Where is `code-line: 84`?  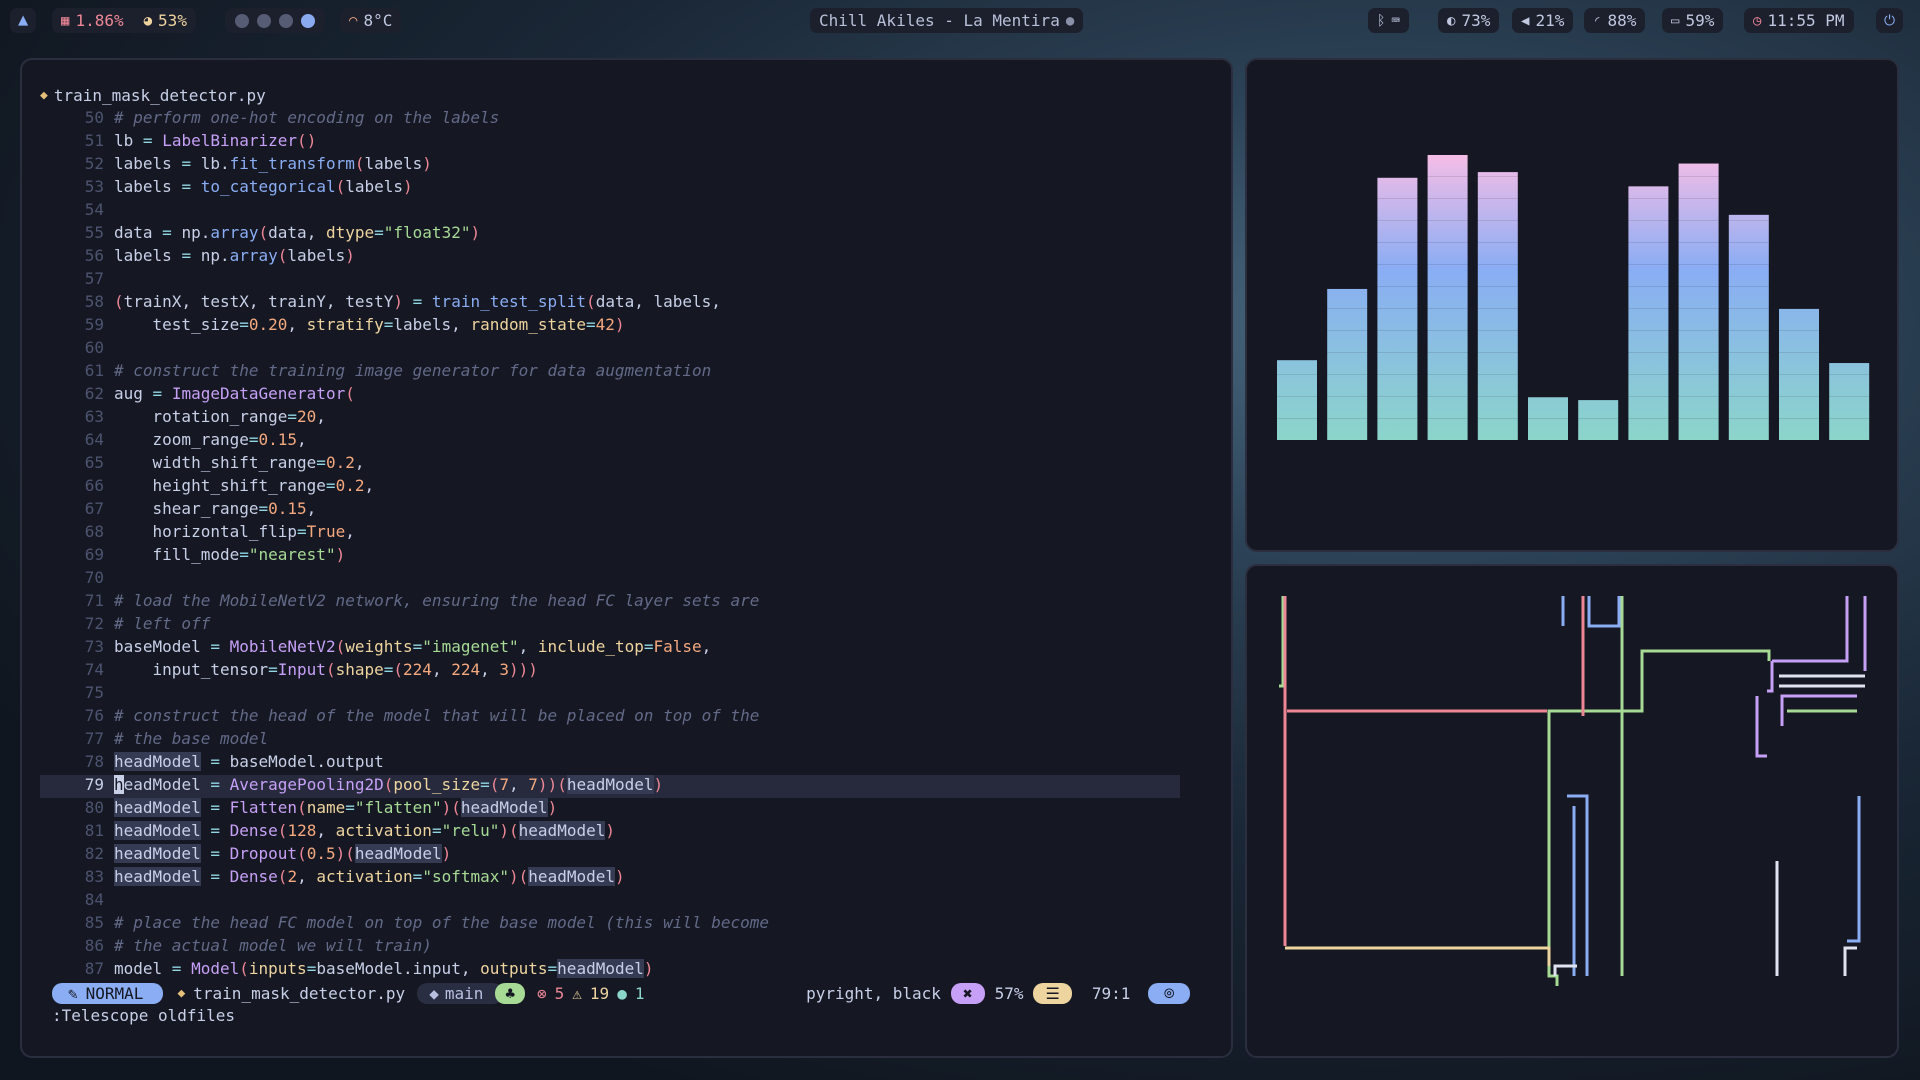
code-line: 84 is located at coordinates (610, 901).